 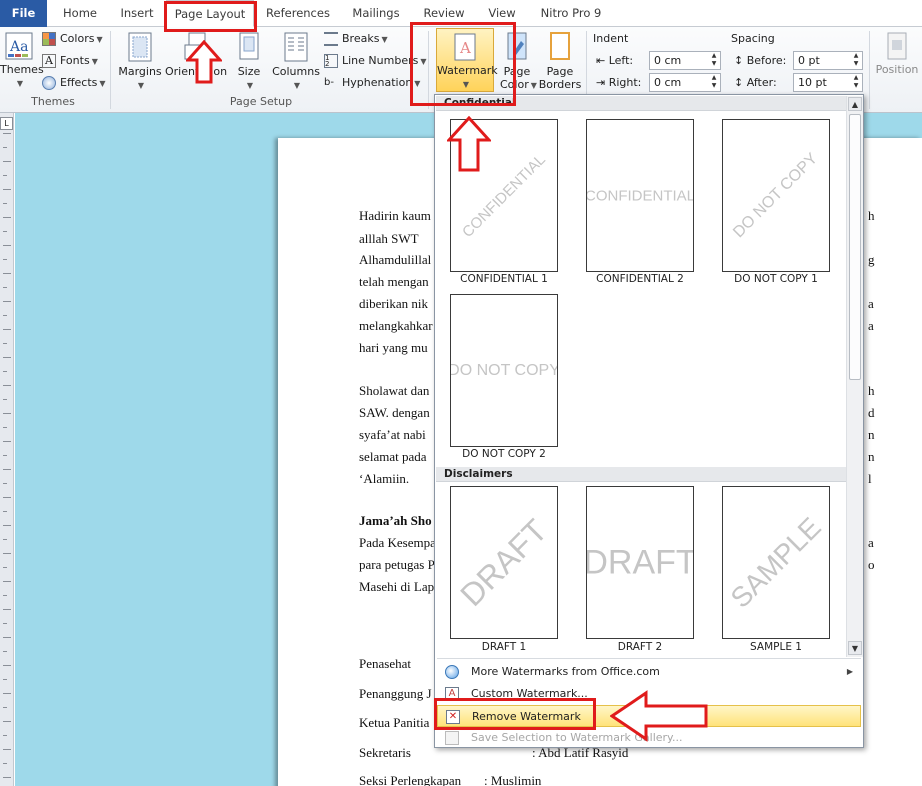 What do you see at coordinates (897, 53) in the screenshot?
I see `position-button: Position` at bounding box center [897, 53].